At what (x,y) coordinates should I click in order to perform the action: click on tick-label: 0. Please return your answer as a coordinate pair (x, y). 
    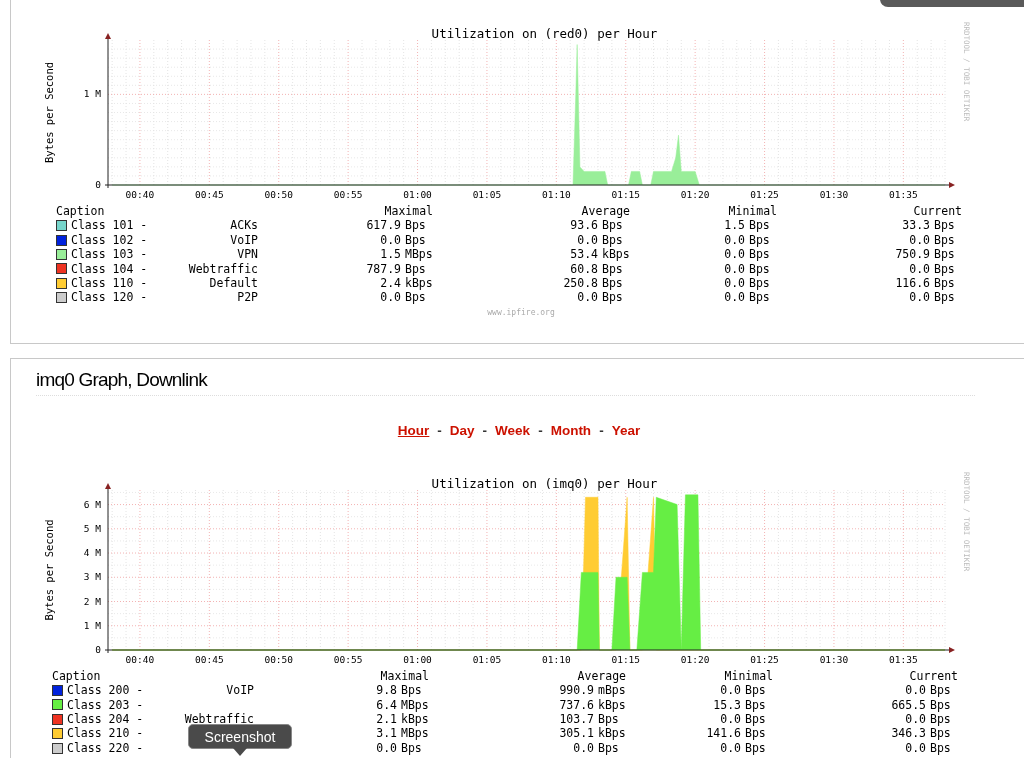
    Looking at the image, I should click on (98, 184).